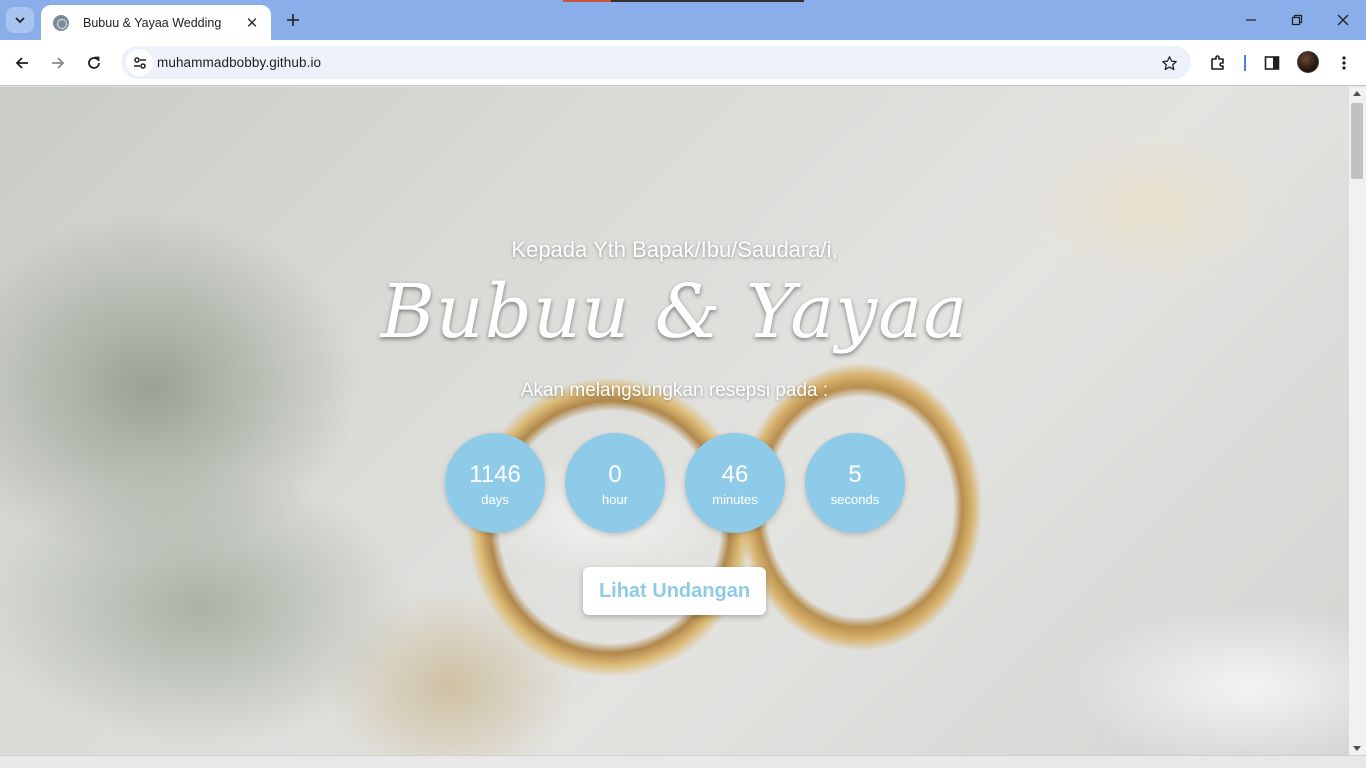 The height and width of the screenshot is (768, 1366). Describe the element at coordinates (252, 23) in the screenshot. I see `tab-close-icon: ✕` at that location.